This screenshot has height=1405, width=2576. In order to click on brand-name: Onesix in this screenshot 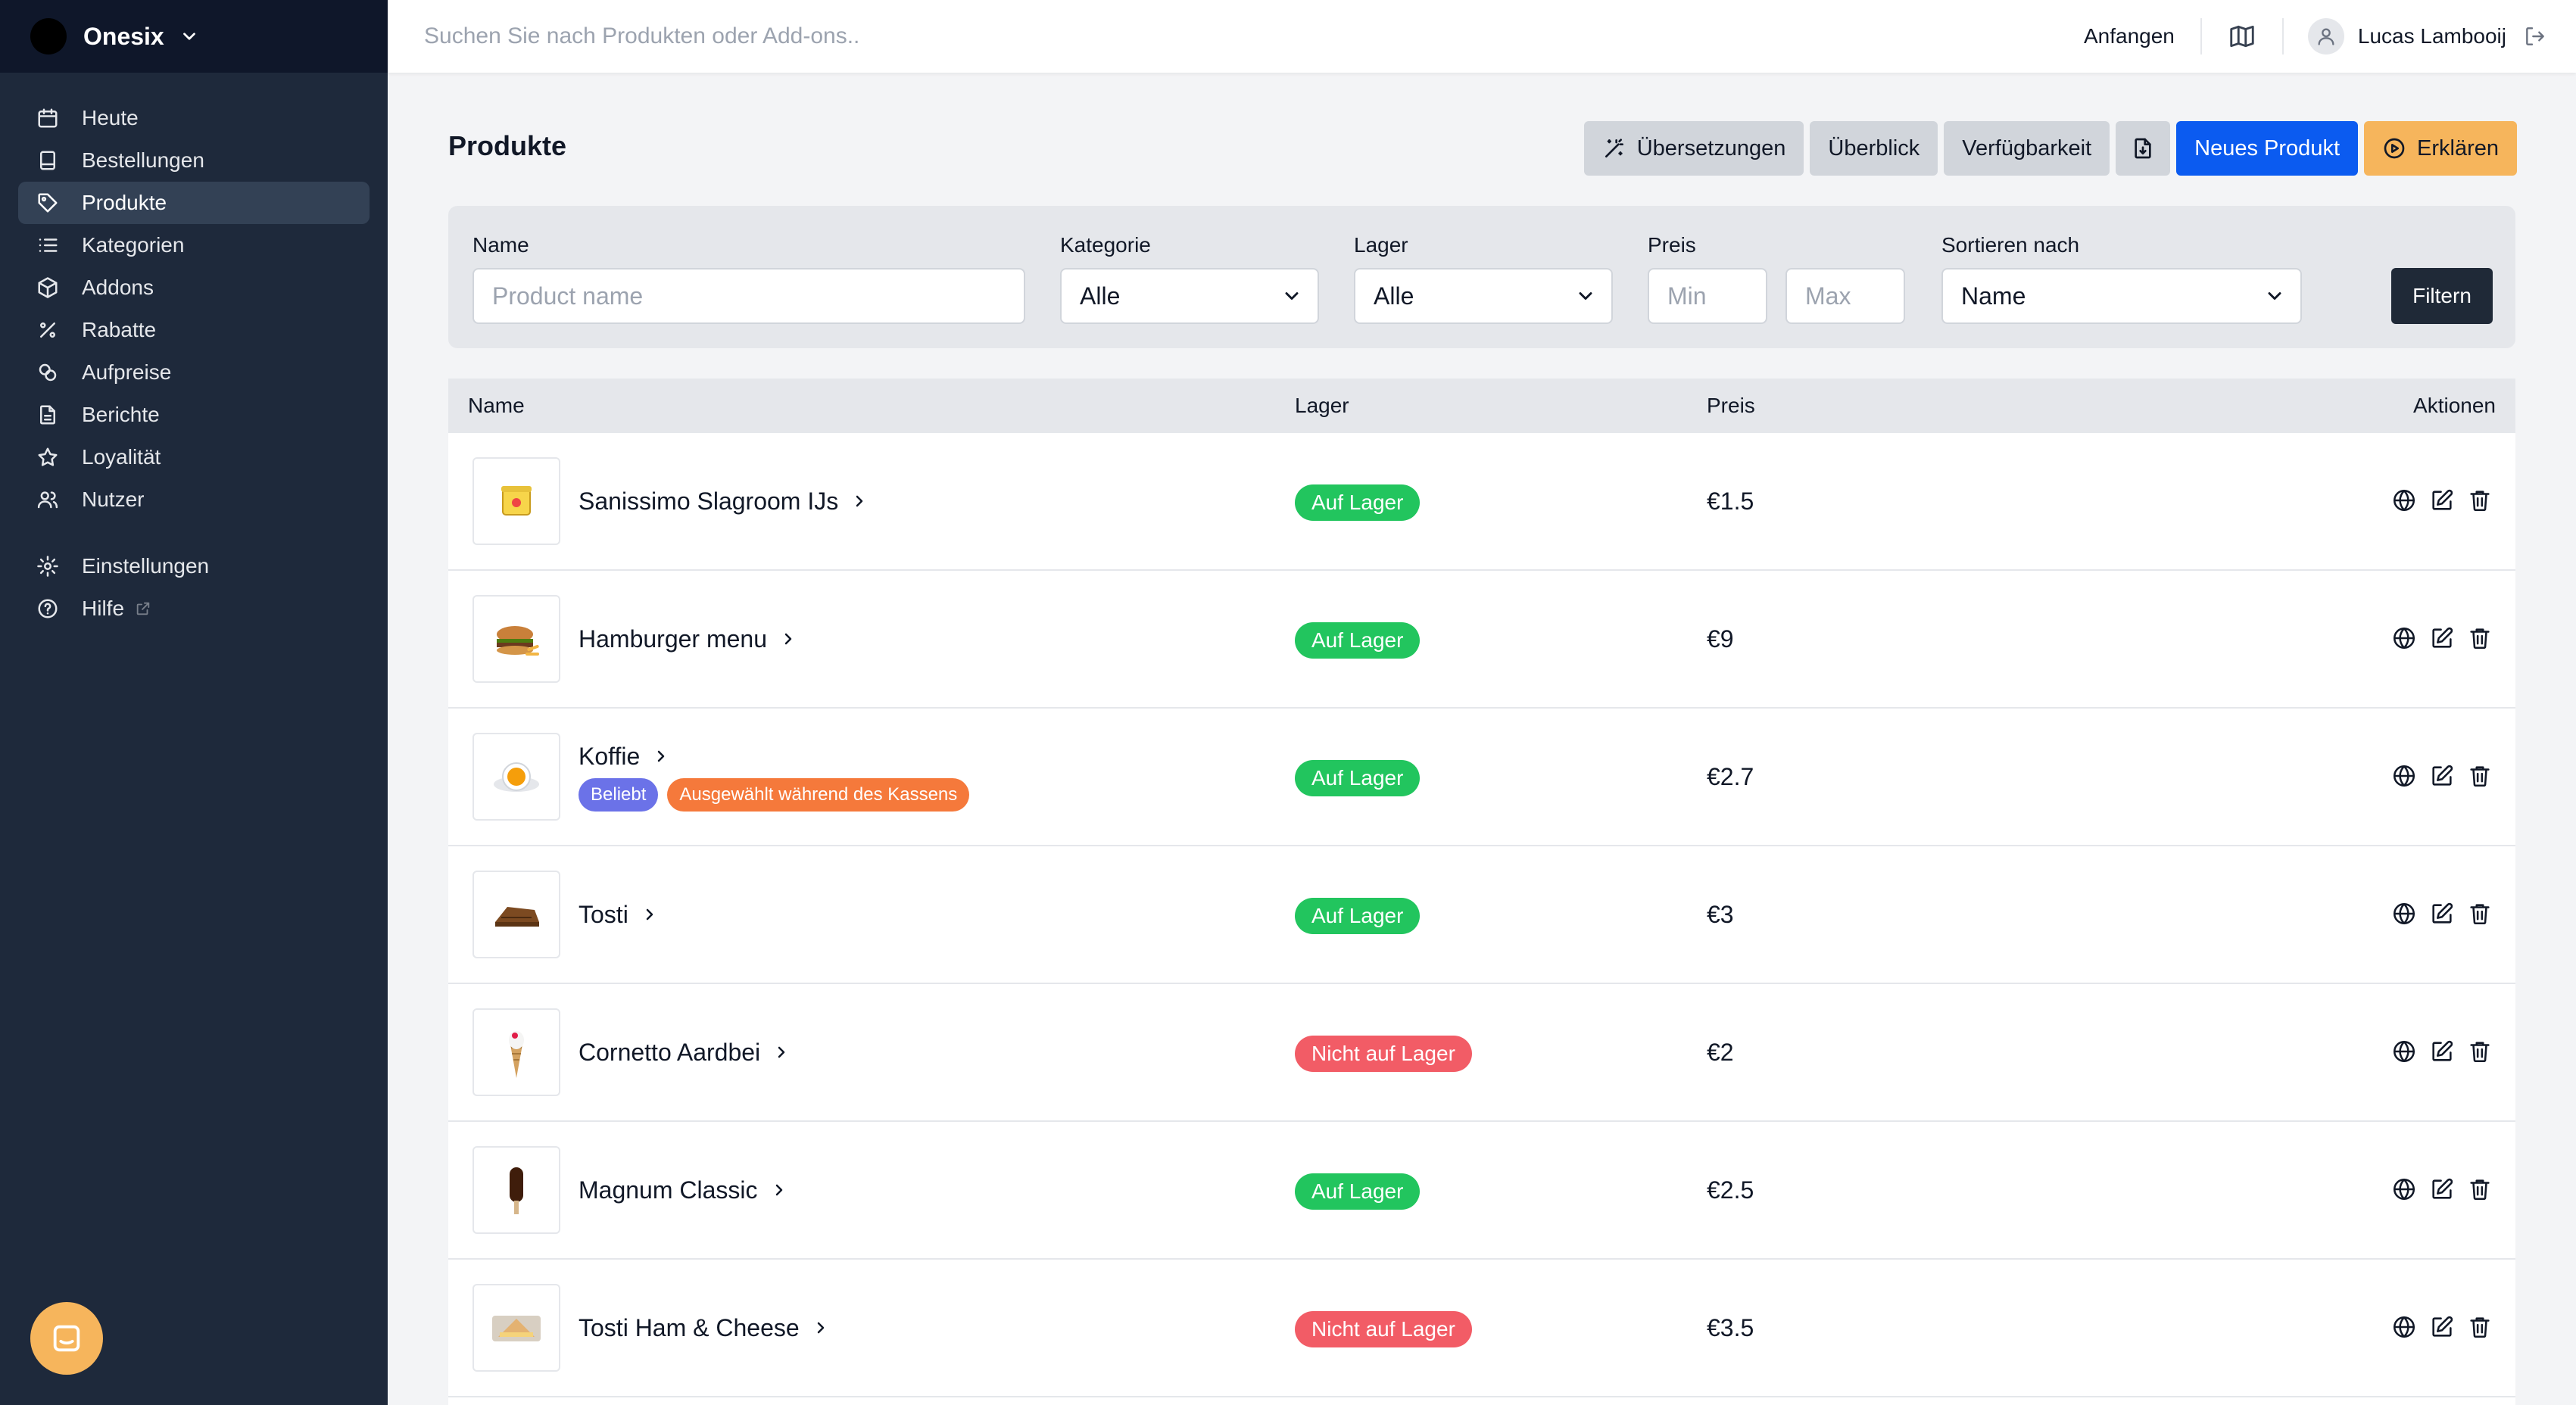, I will do `click(123, 36)`.